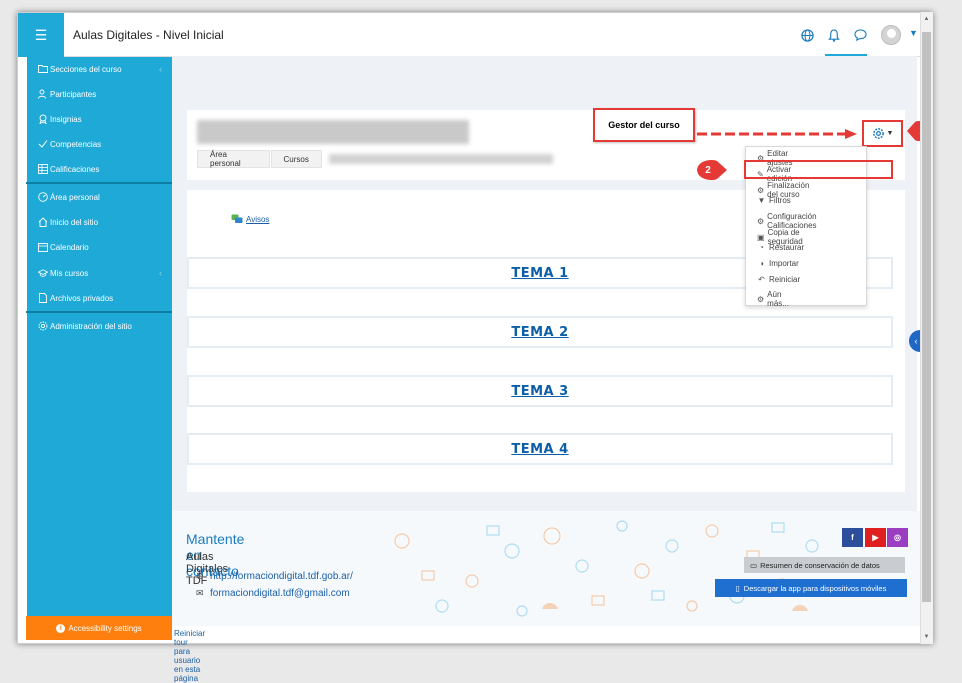  I want to click on data-retention-summary-button: ▭ Resumen de conservación de datos, so click(824, 565).